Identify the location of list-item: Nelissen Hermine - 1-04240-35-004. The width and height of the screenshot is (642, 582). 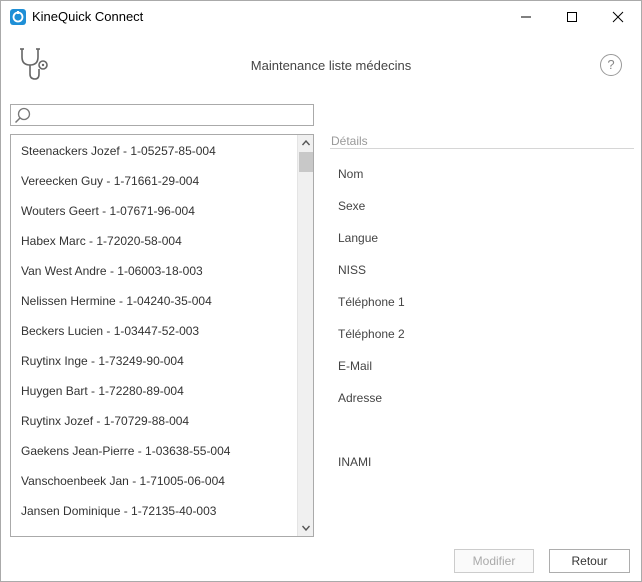
(116, 301).